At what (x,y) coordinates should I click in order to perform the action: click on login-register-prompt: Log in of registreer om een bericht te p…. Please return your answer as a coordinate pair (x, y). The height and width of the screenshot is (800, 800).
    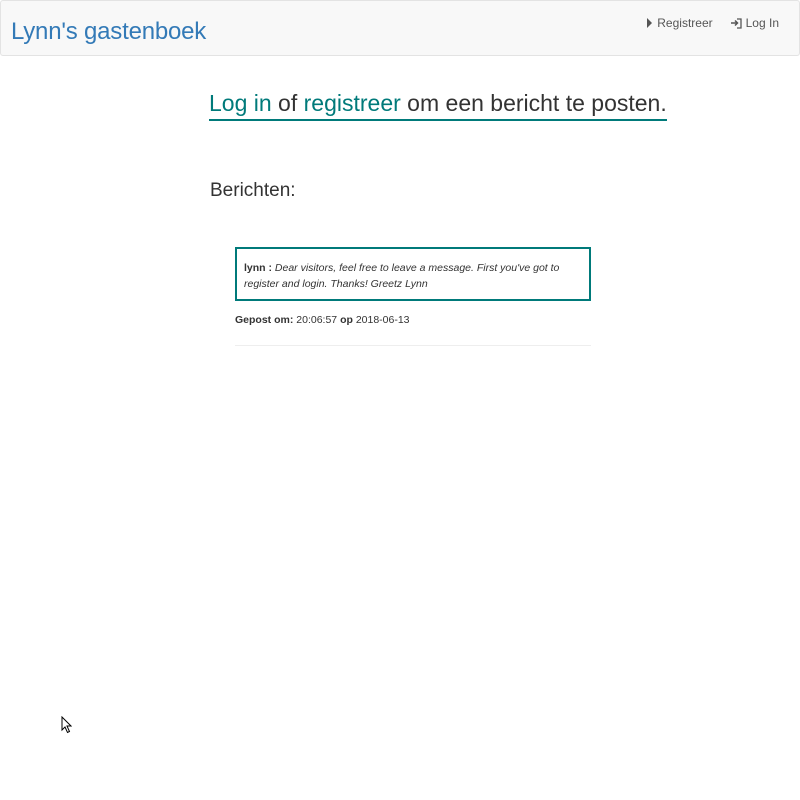
    Looking at the image, I should click on (438, 105).